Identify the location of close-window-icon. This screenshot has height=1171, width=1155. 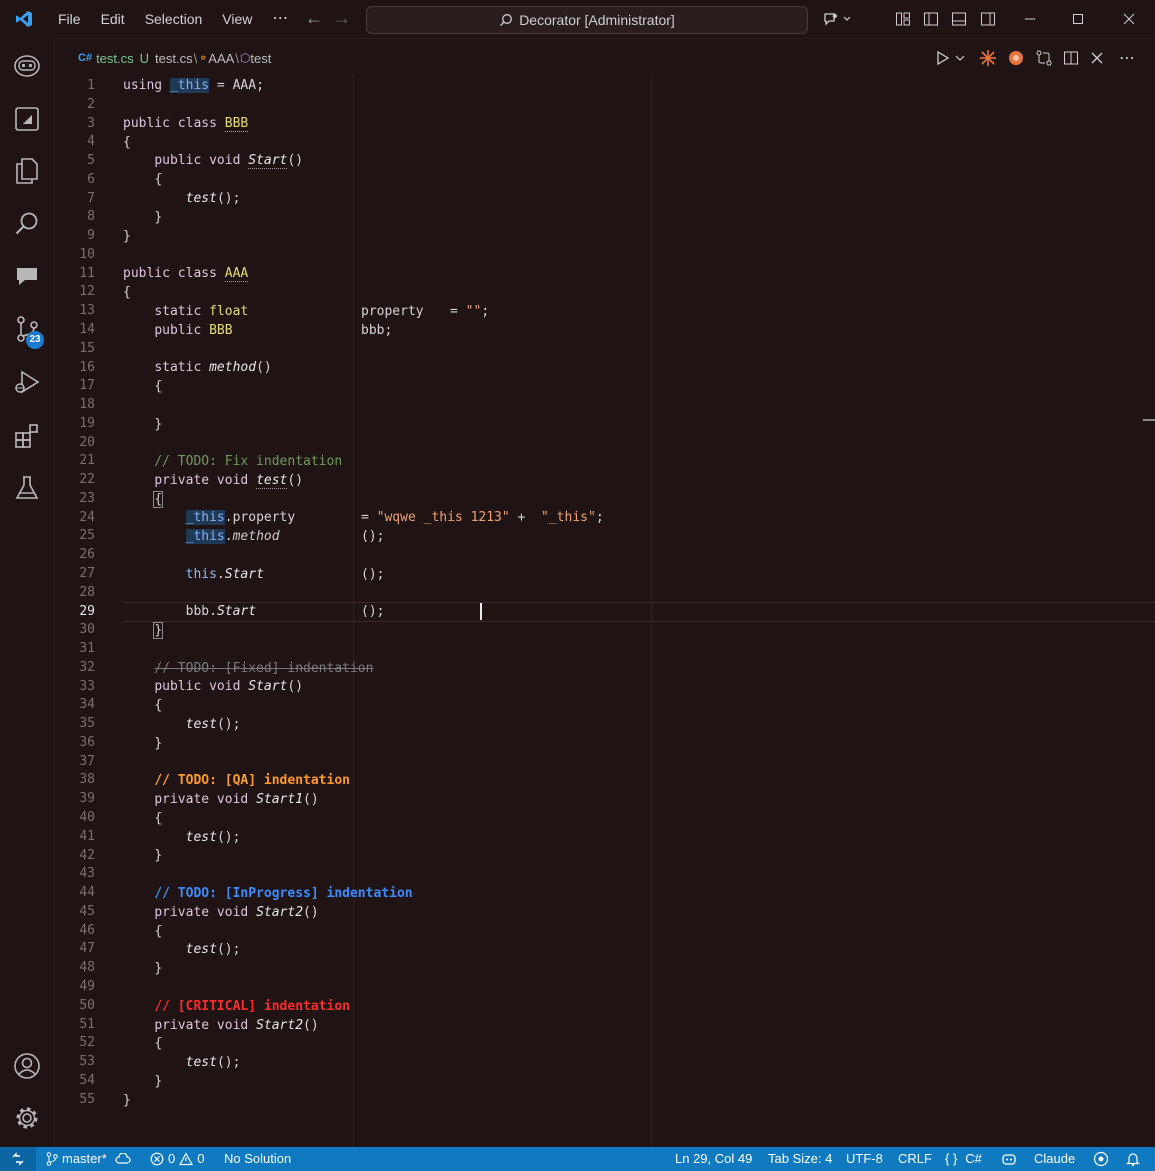
(1129, 19).